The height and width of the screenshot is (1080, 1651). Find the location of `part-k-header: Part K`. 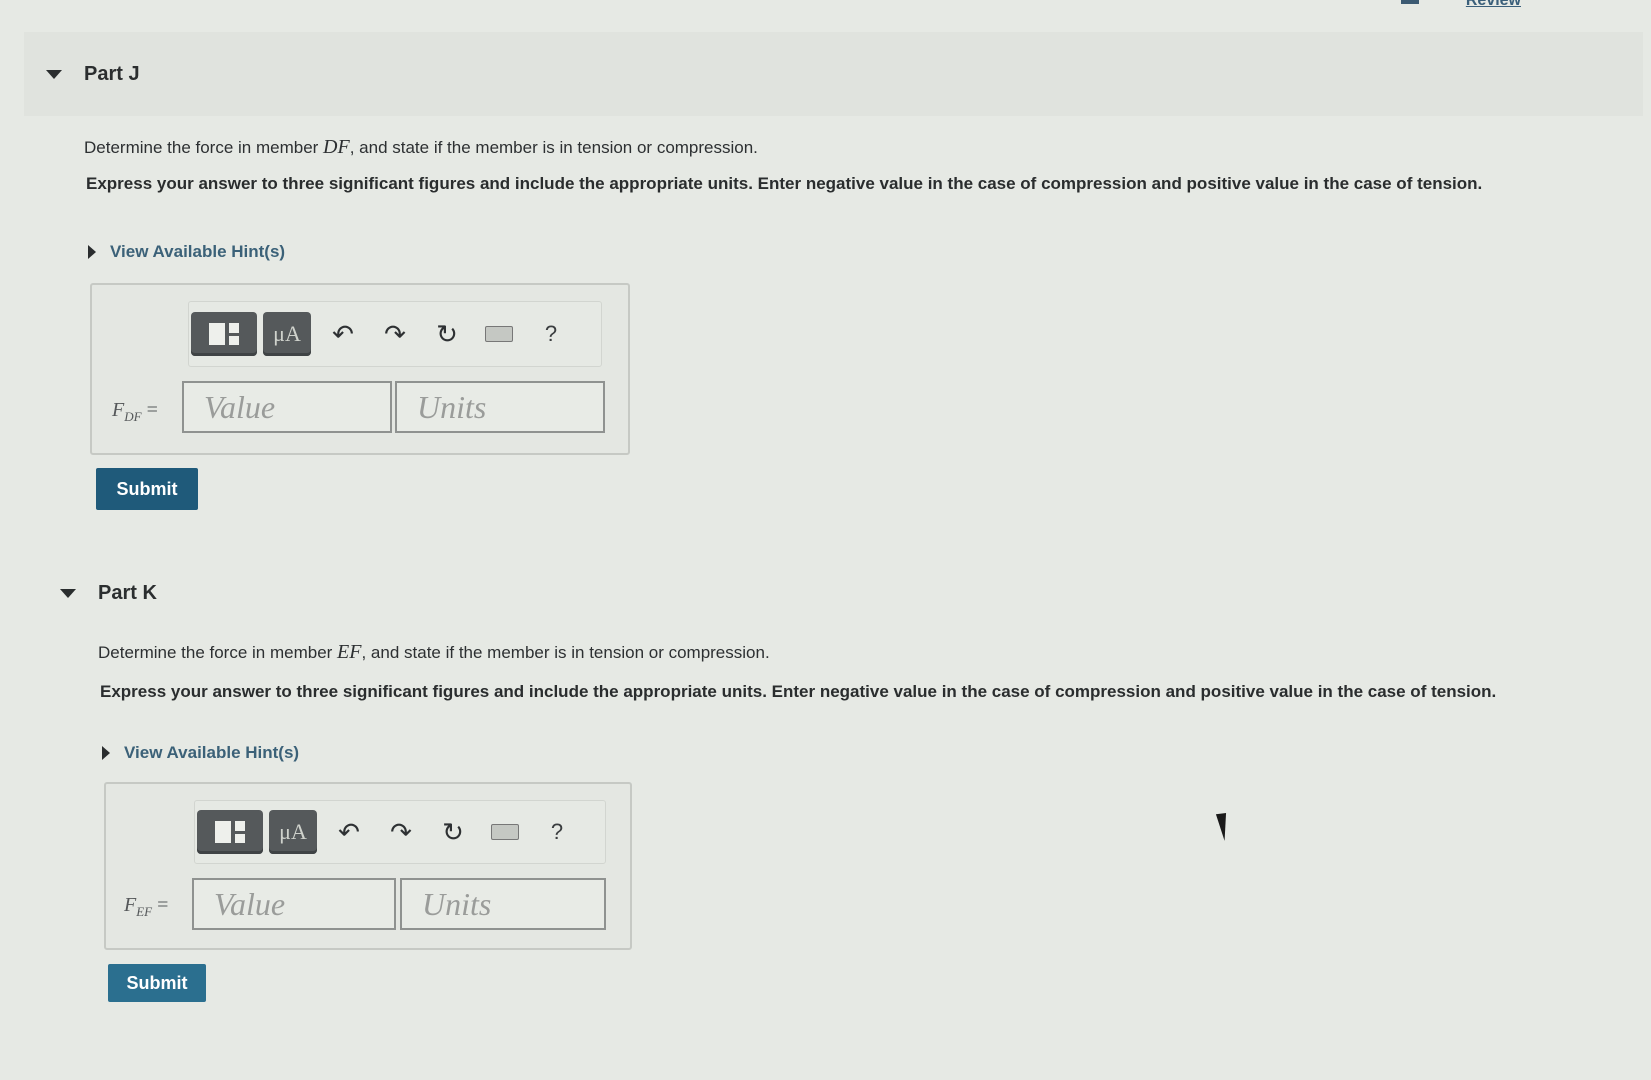

part-k-header: Part K is located at coordinates (841, 593).